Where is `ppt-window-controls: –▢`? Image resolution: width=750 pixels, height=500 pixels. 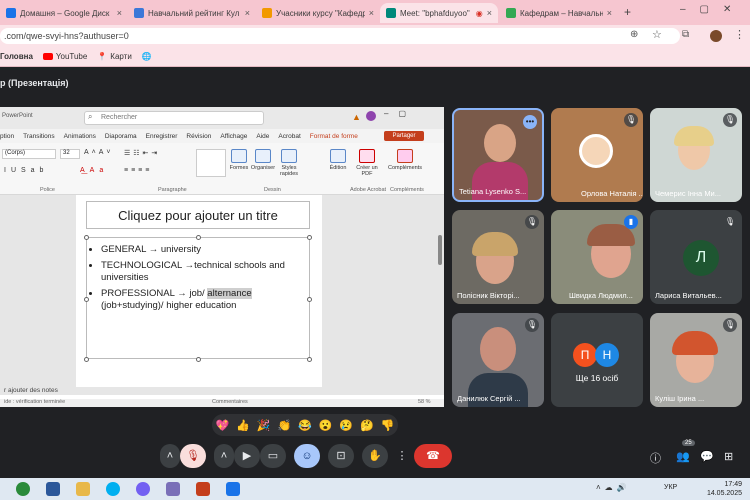
ppt-window-controls: –▢ is located at coordinates (400, 113).